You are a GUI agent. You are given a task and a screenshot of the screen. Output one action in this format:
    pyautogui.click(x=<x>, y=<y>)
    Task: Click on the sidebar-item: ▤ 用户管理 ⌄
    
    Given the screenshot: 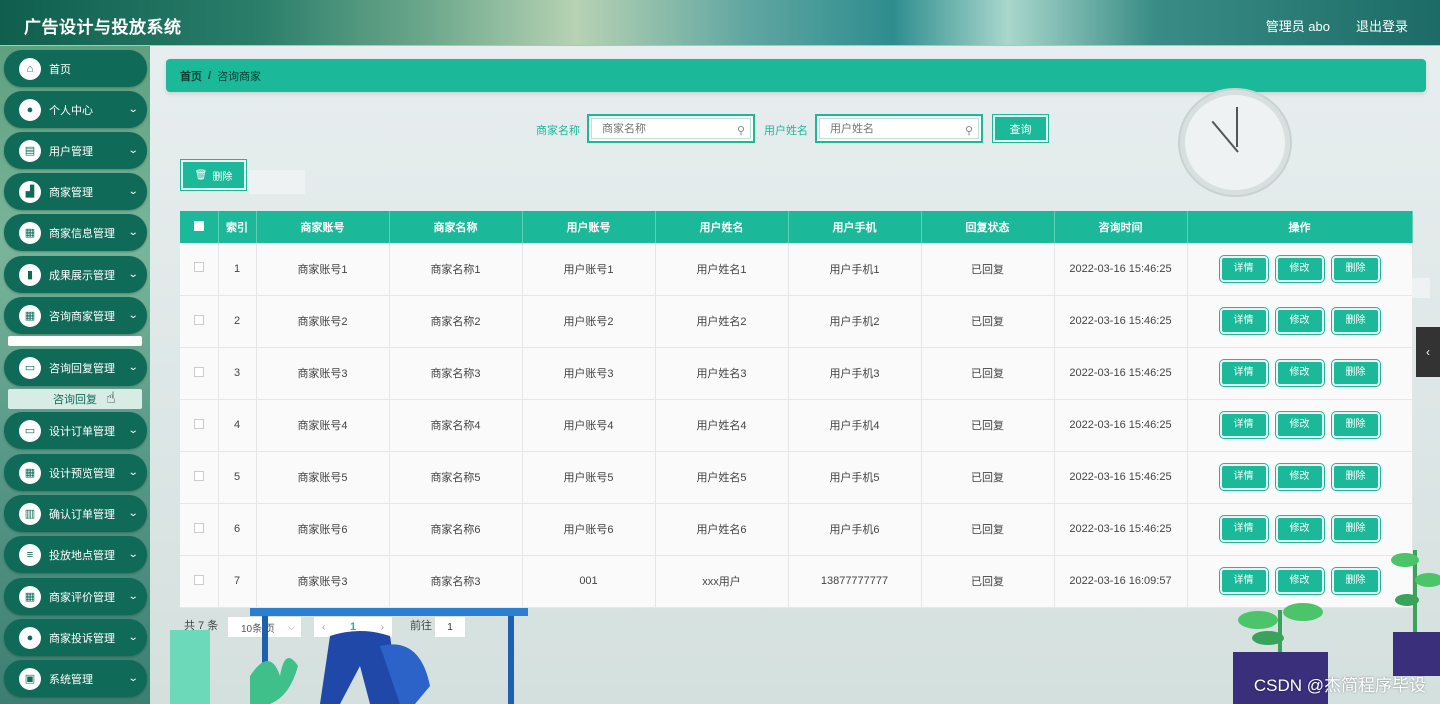 What is the action you would take?
    pyautogui.click(x=75, y=150)
    